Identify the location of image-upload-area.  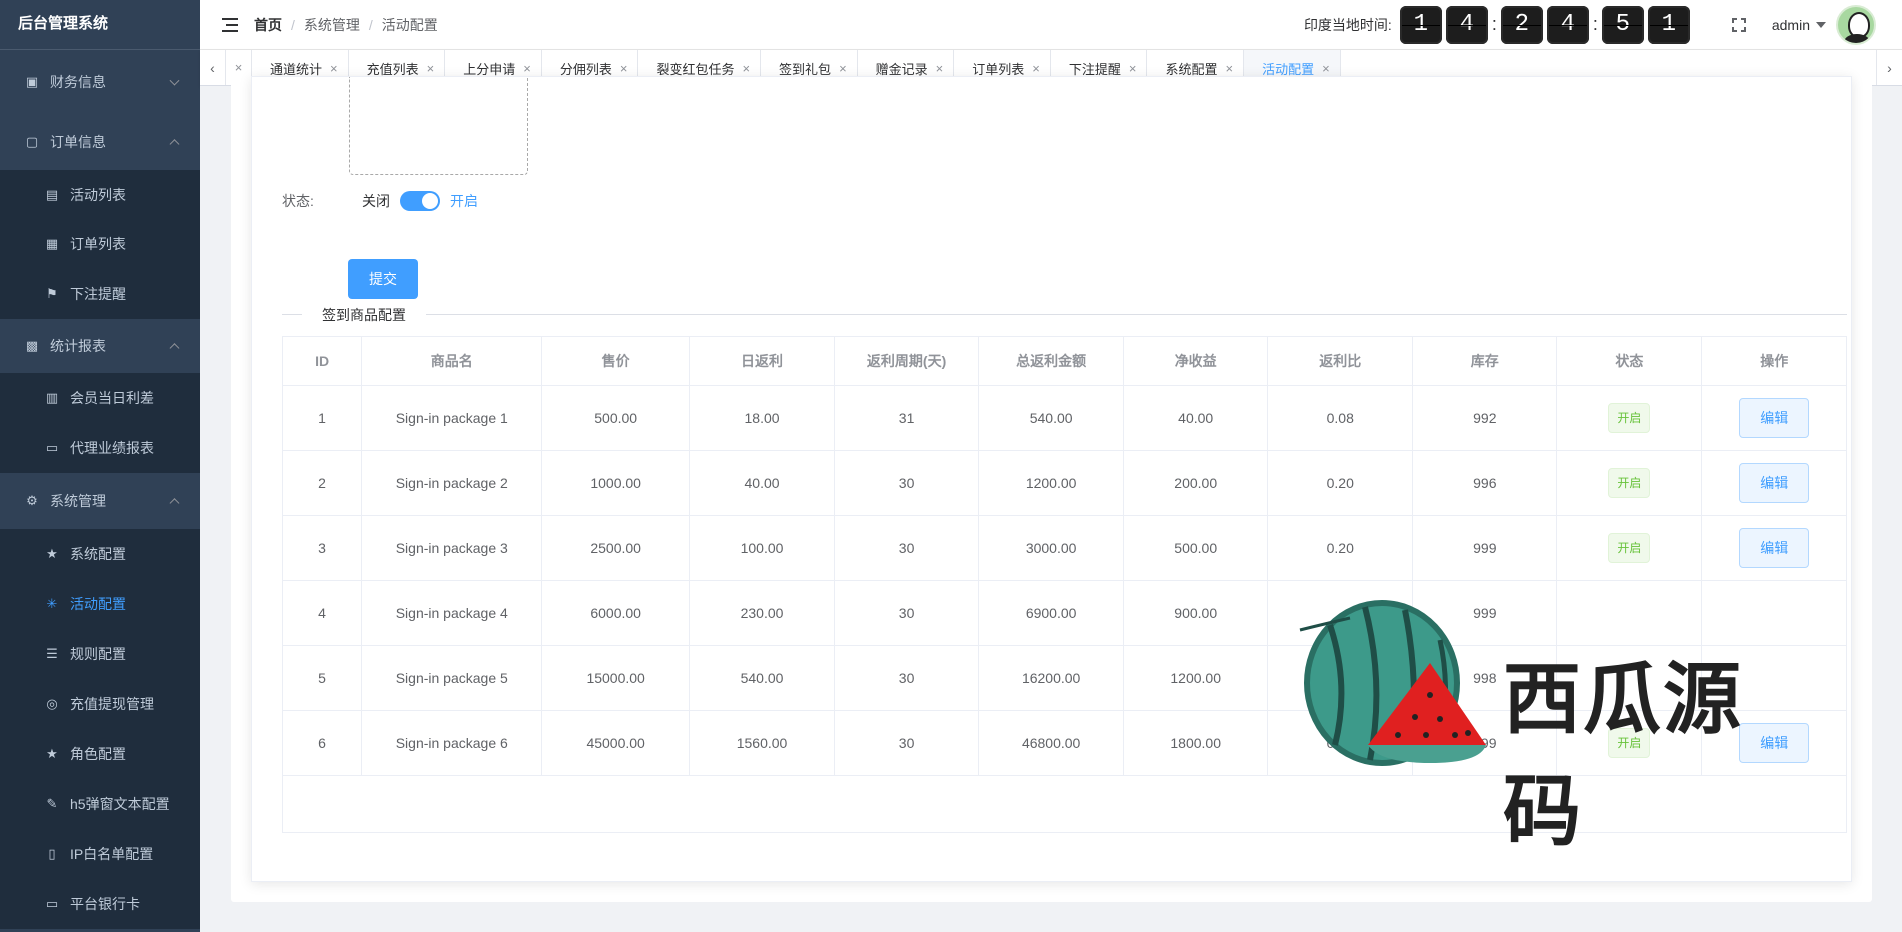
(438, 126).